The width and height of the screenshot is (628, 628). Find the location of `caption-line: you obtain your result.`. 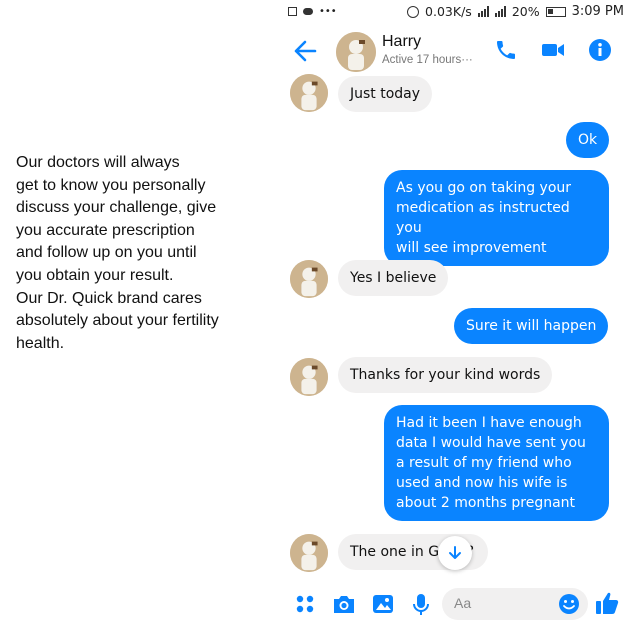

caption-line: you obtain your result. is located at coordinates (95, 275).